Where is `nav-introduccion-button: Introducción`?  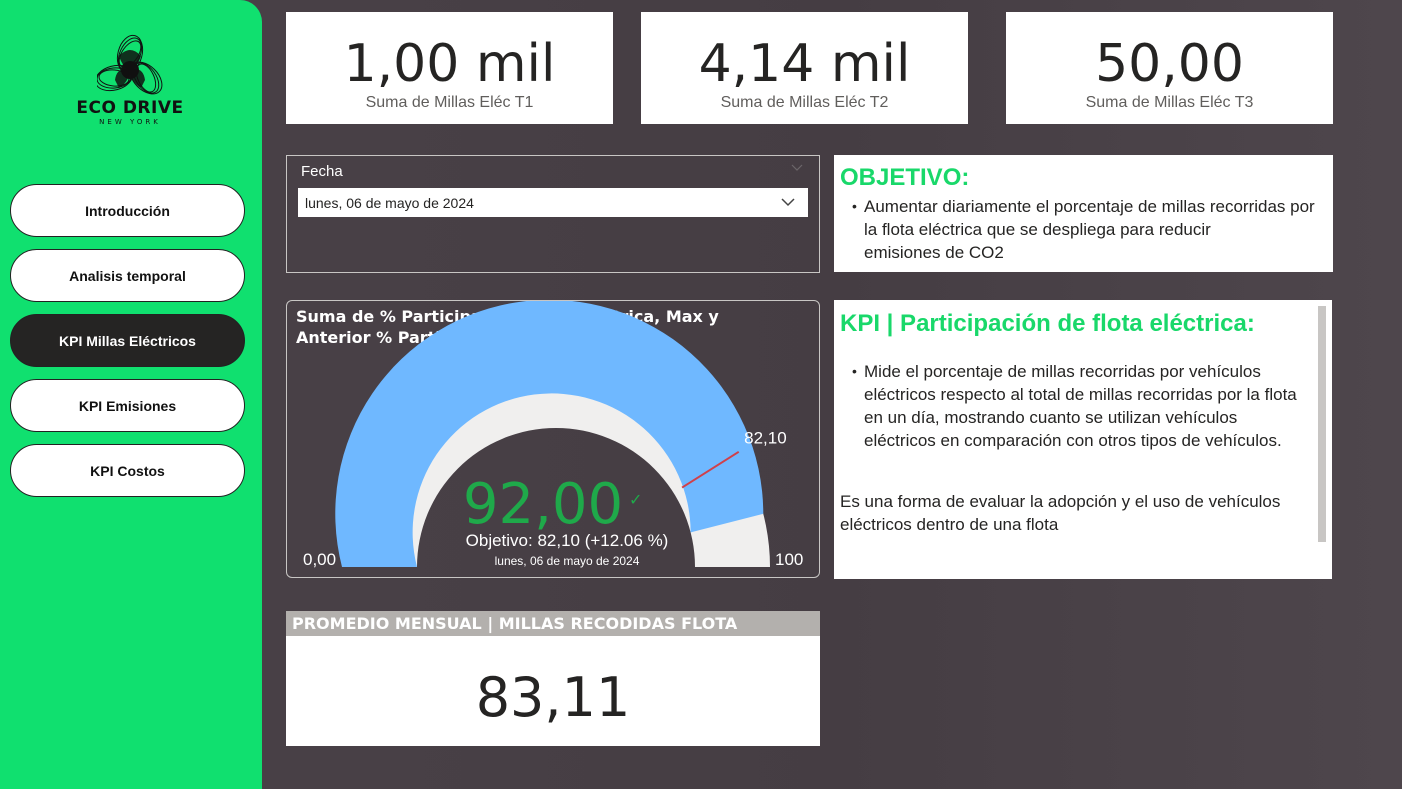
nav-introduccion-button: Introducción is located at coordinates (127, 210).